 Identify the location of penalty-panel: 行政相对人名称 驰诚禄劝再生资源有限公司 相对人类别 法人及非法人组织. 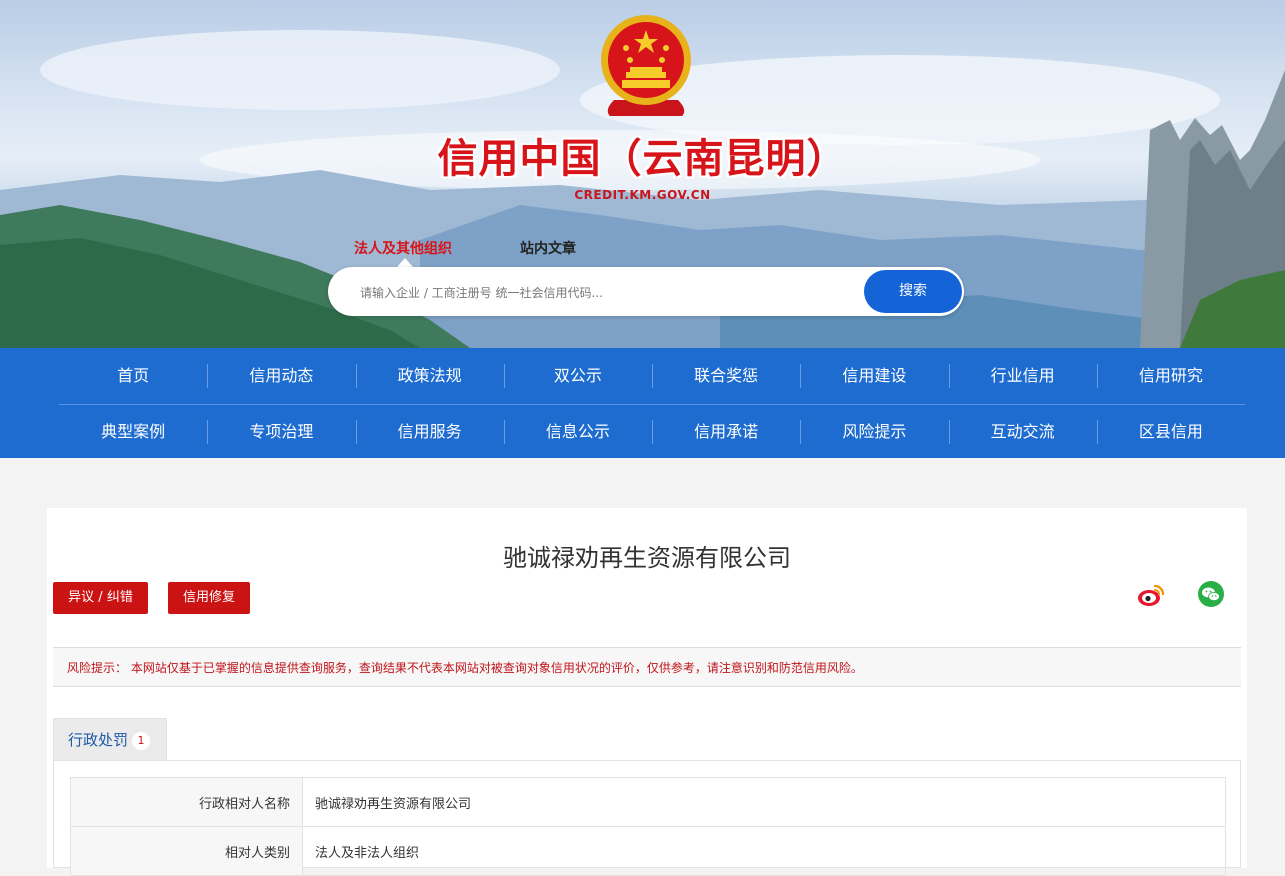
(647, 818).